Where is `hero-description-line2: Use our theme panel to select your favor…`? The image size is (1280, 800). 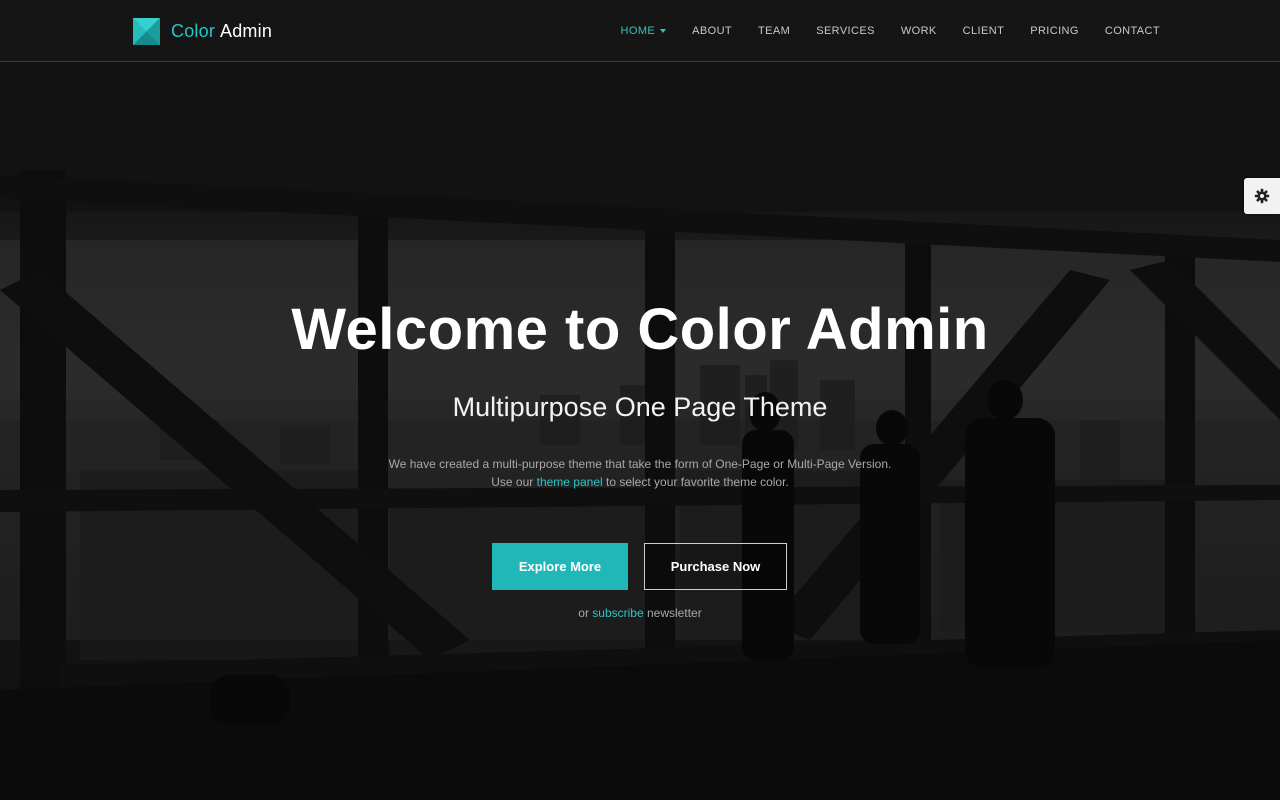 hero-description-line2: Use our theme panel to select your favor… is located at coordinates (640, 482).